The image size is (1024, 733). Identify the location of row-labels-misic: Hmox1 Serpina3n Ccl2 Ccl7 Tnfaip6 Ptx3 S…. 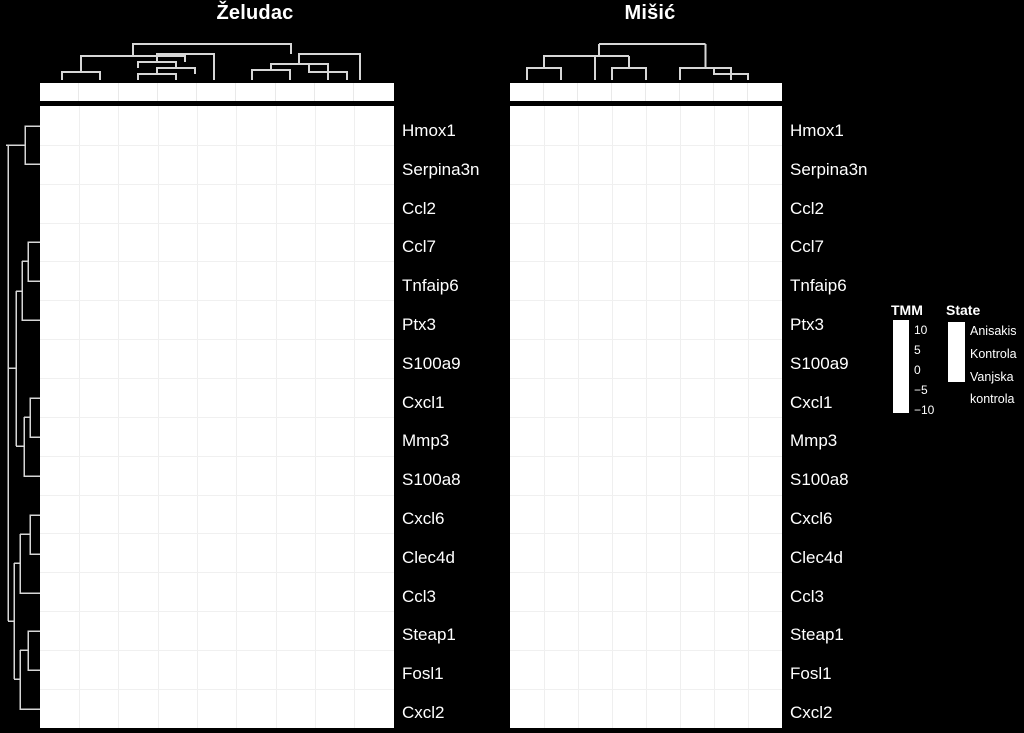
(845, 417).